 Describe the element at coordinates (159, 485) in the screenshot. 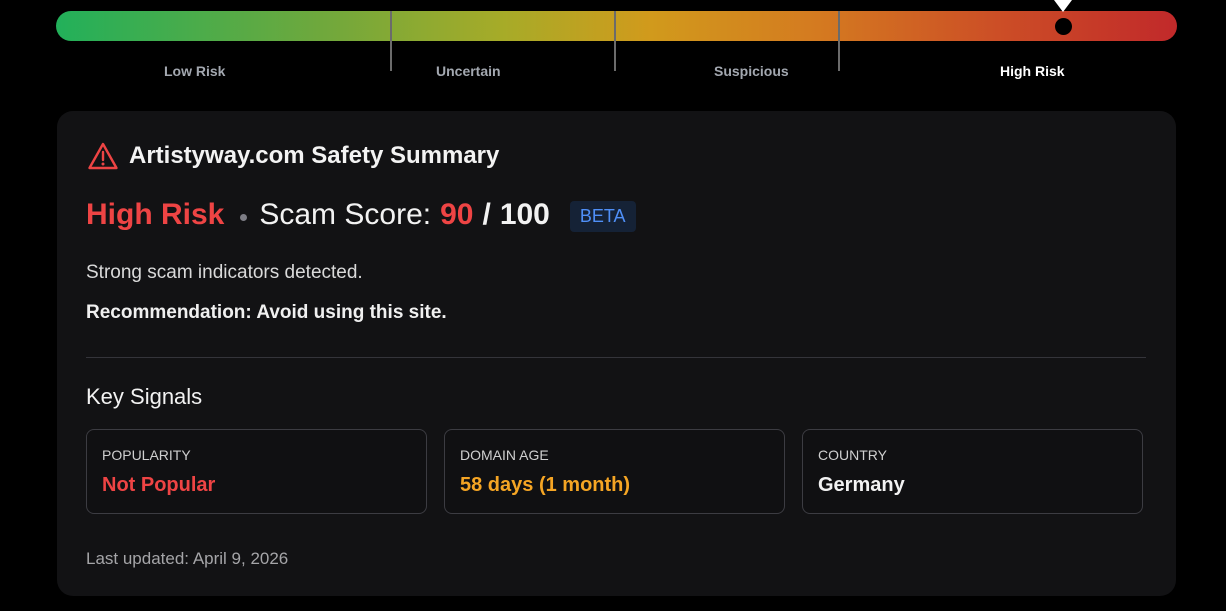

I see `signal-value: Not Popular` at that location.